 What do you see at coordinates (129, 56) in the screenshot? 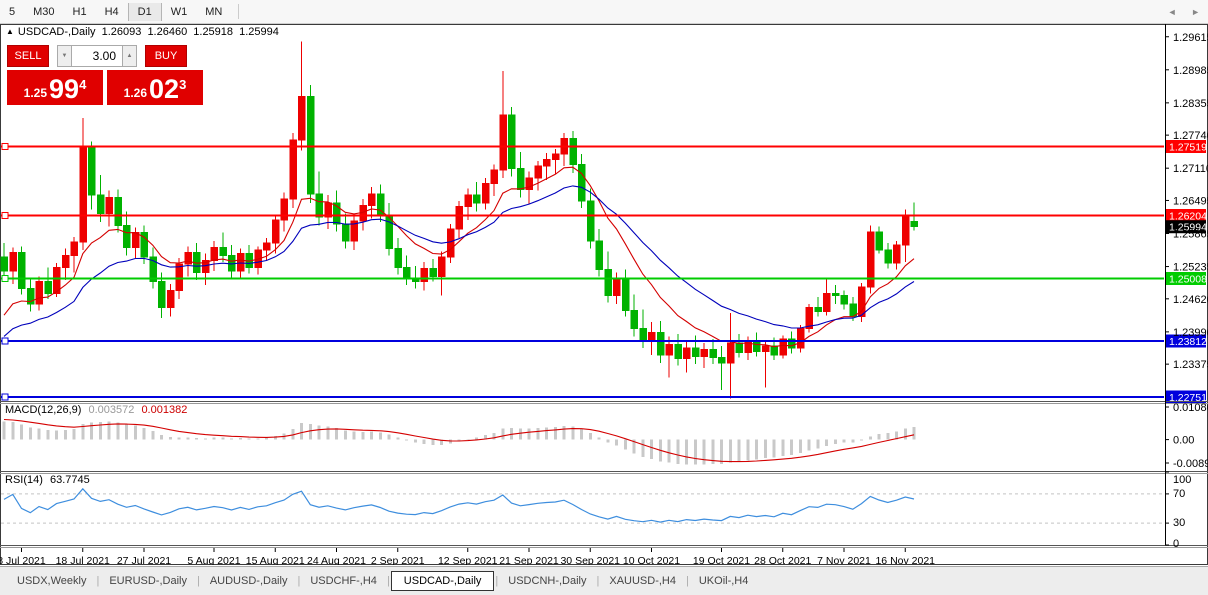
I see `volume-increase-icon: ▲` at bounding box center [129, 56].